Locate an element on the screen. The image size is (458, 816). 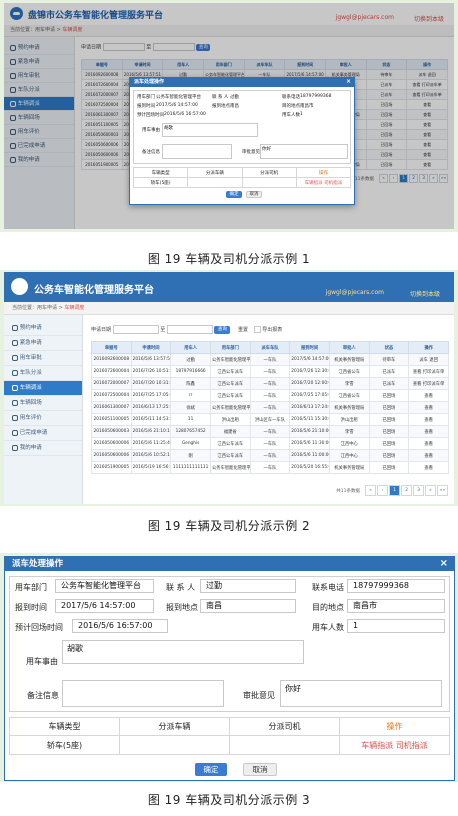
dest-field: 南昌市 is located at coordinates (396, 606).